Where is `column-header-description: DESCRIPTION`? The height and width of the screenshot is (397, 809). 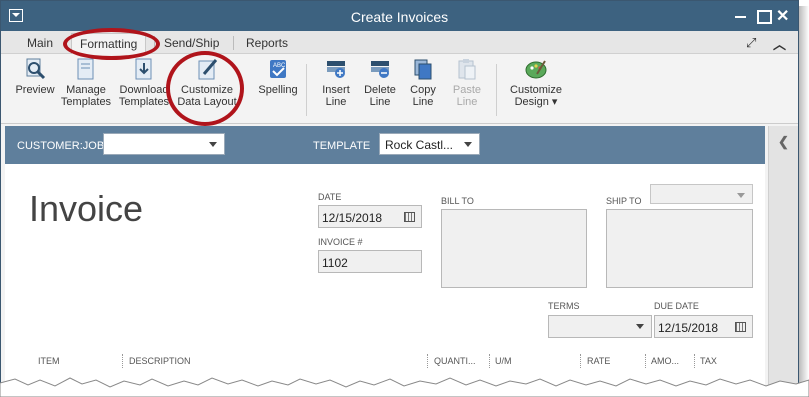
column-header-description: DESCRIPTION is located at coordinates (160, 361).